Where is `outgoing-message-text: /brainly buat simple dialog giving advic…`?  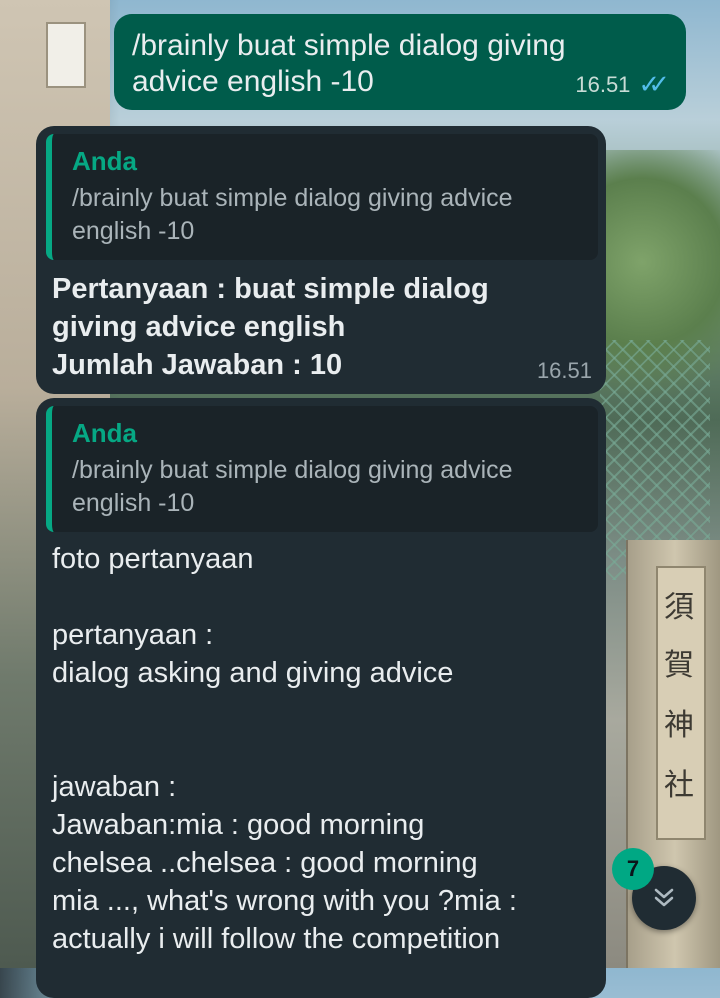 outgoing-message-text: /brainly buat simple dialog giving advic… is located at coordinates (349, 63).